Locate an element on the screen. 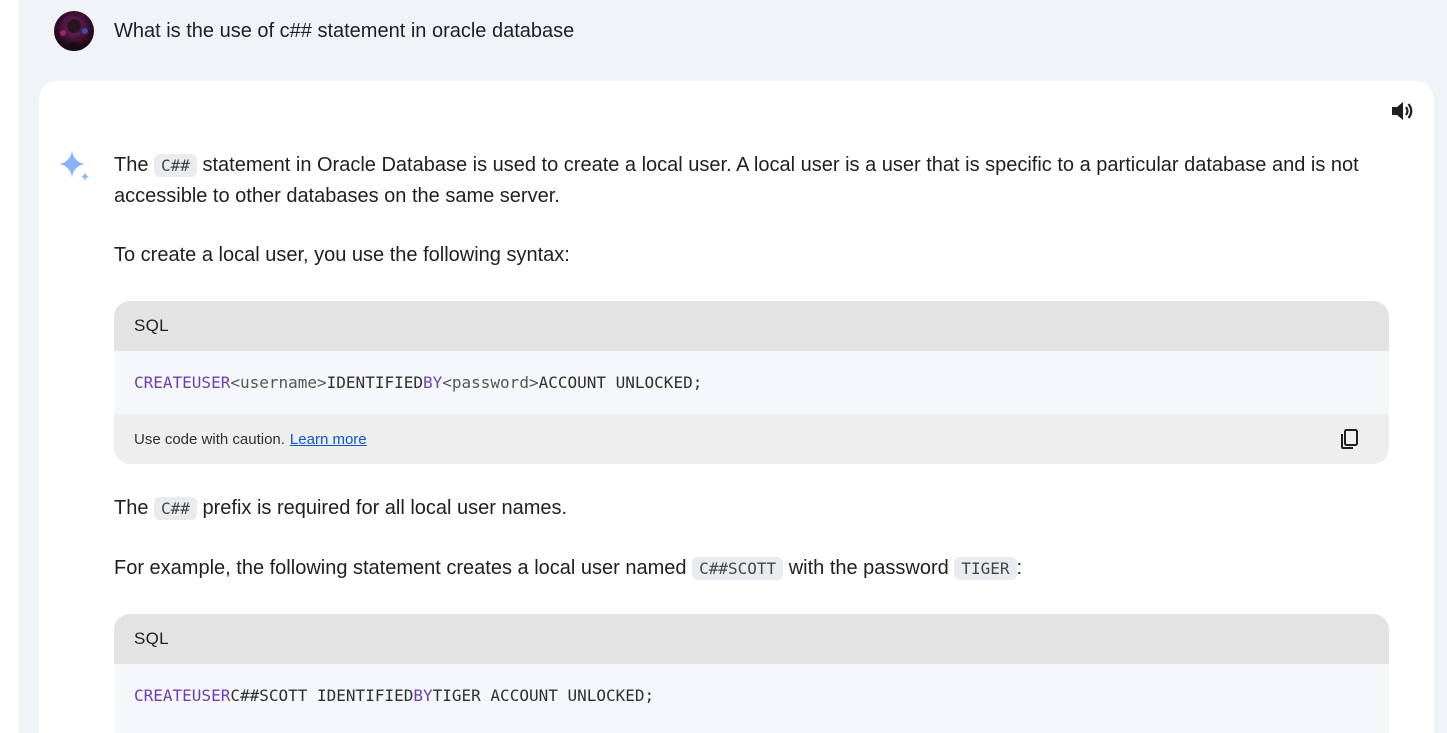 Image resolution: width=1447 pixels, height=733 pixels. text: with the password is located at coordinates (869, 568).